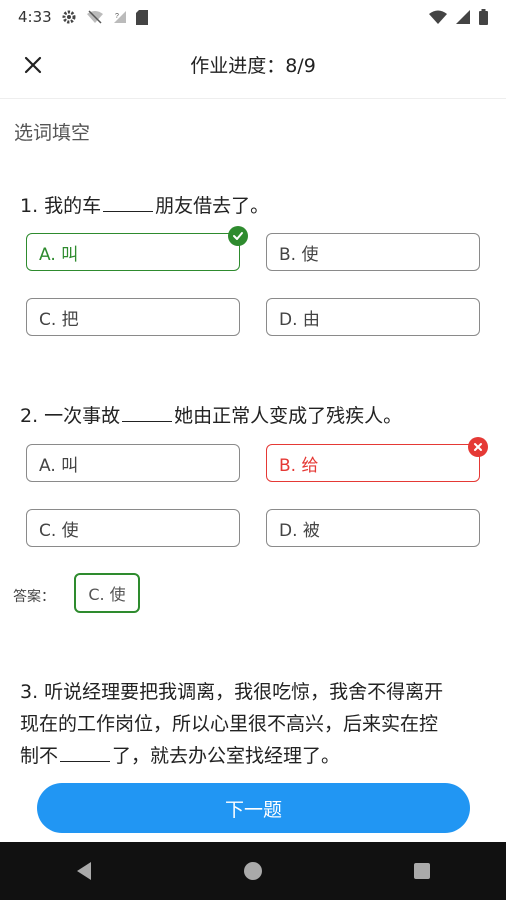 This screenshot has height=900, width=506. What do you see at coordinates (133, 463) in the screenshot?
I see `q2-option-a: A. 叫` at bounding box center [133, 463].